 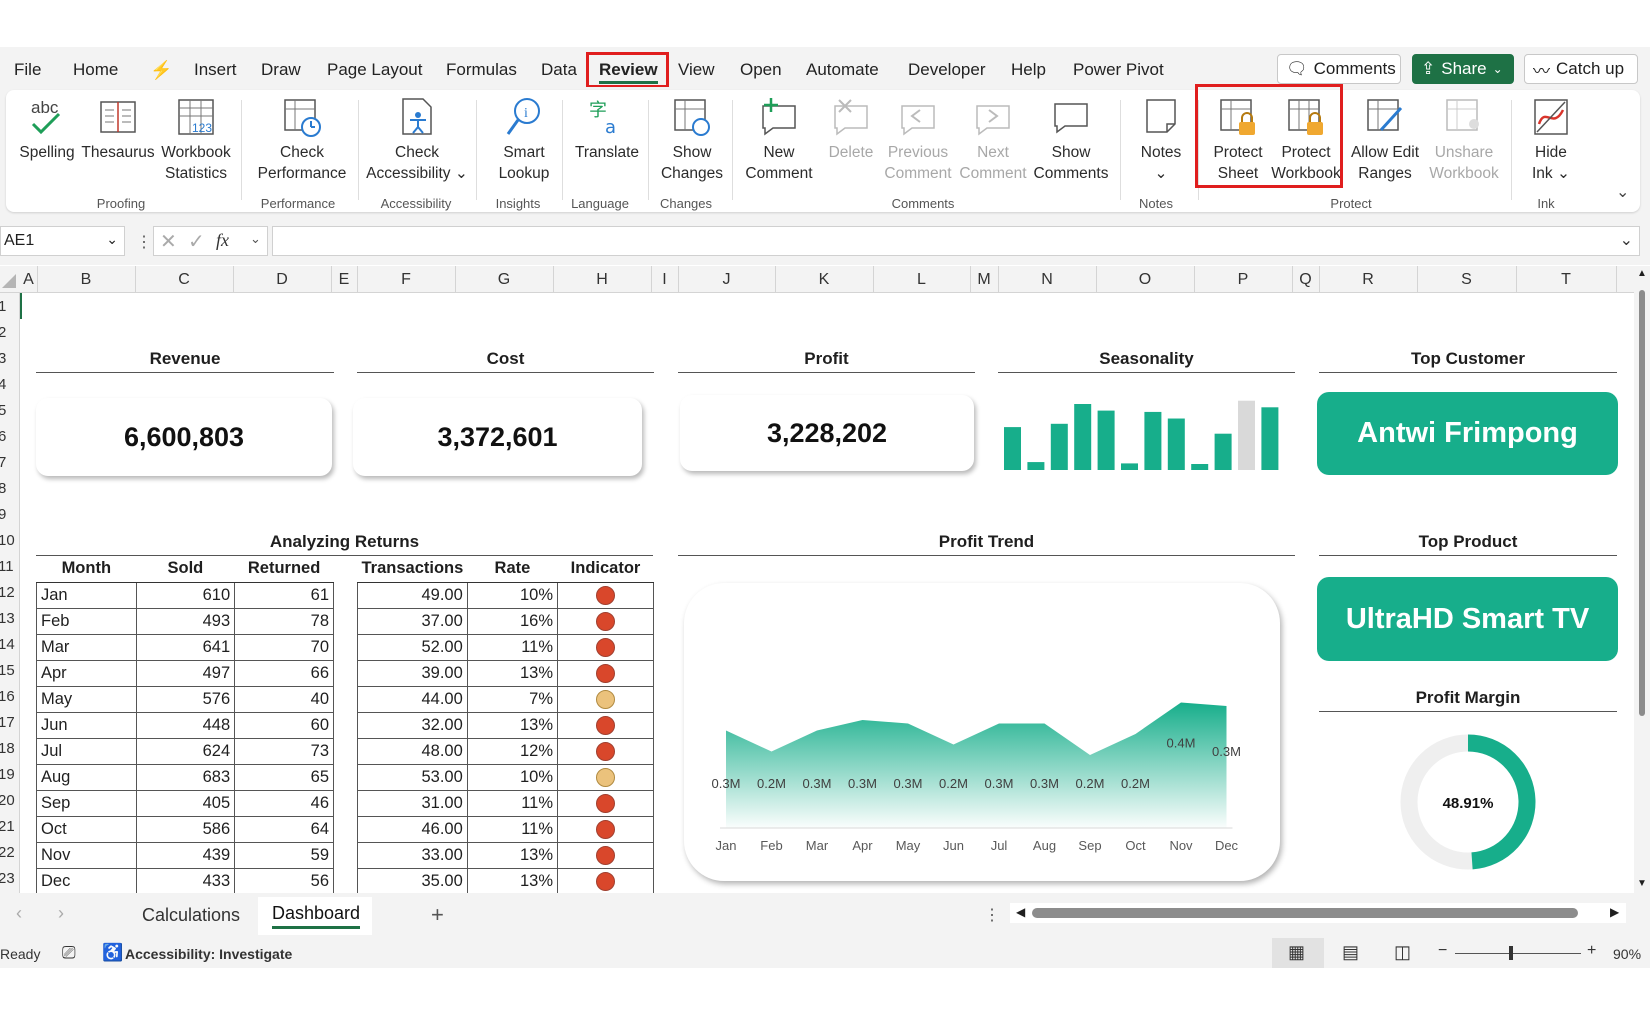 What do you see at coordinates (284, 647) in the screenshot?
I see `cell-returned: 70` at bounding box center [284, 647].